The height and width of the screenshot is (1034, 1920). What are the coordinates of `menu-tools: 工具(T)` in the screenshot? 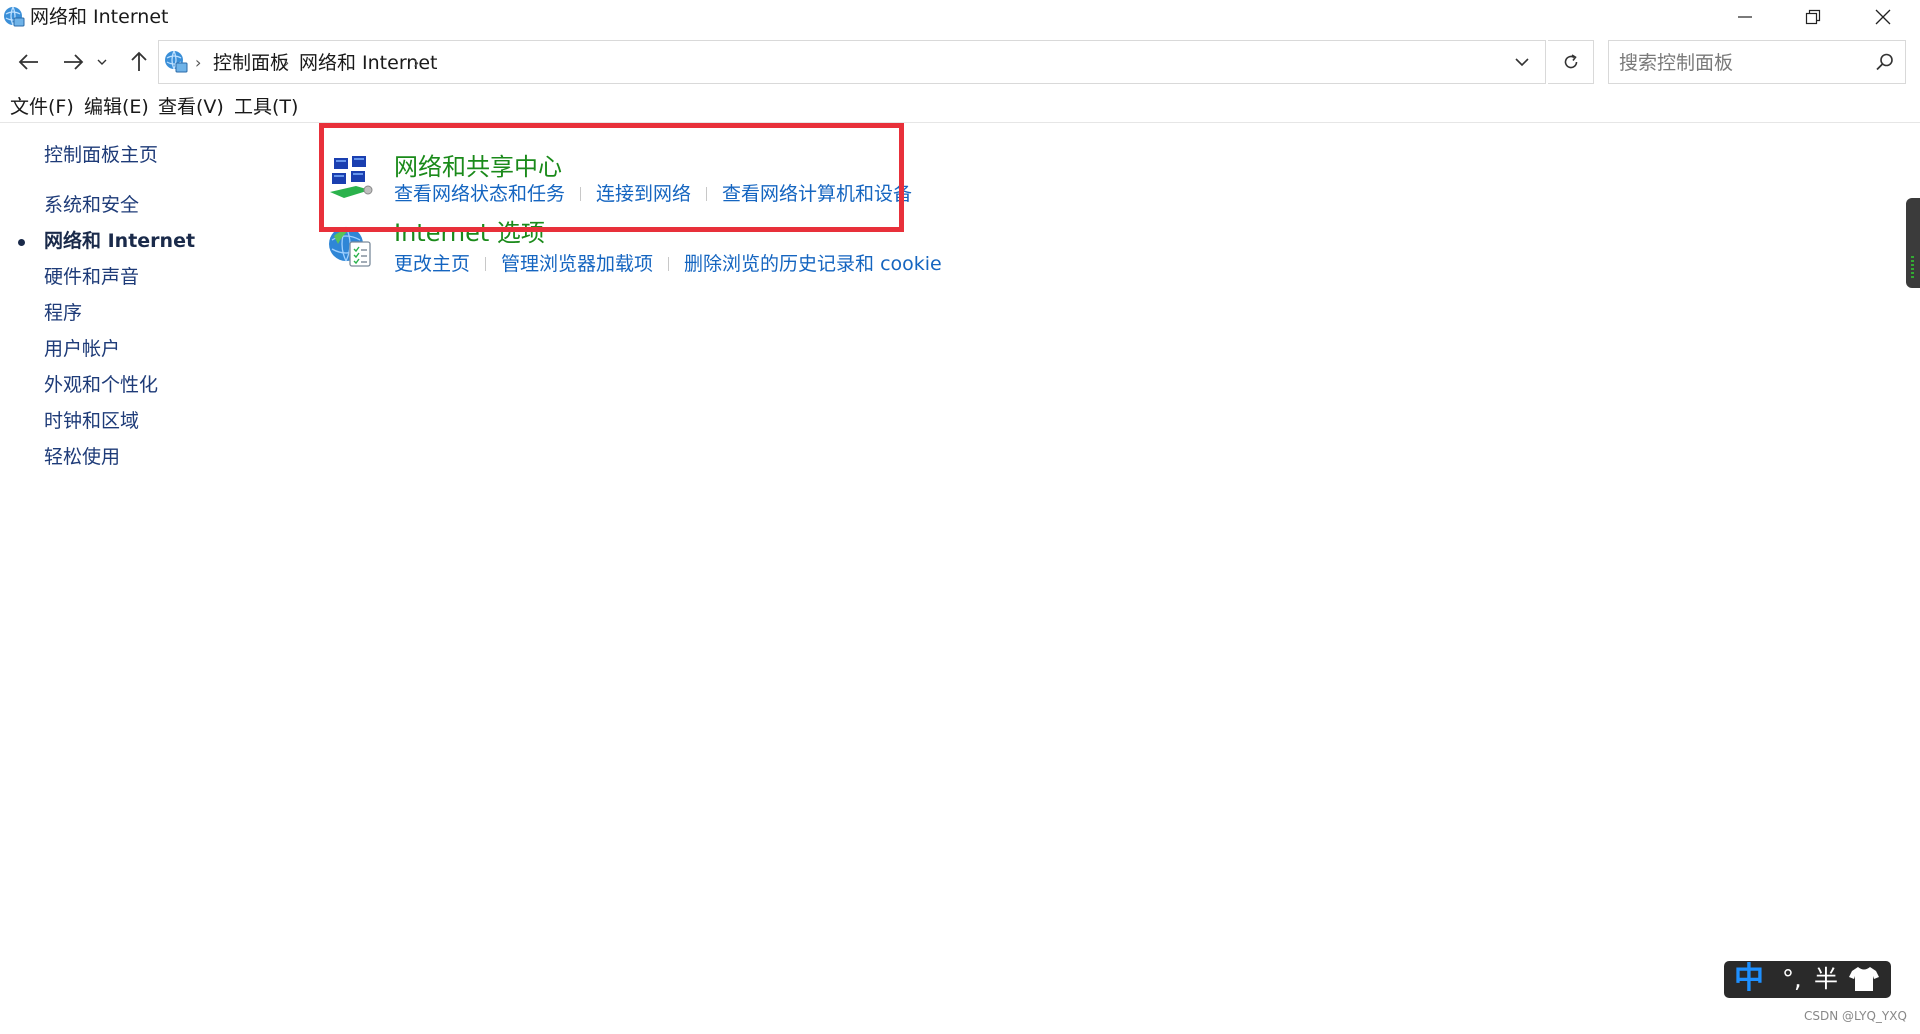 It's located at (266, 107).